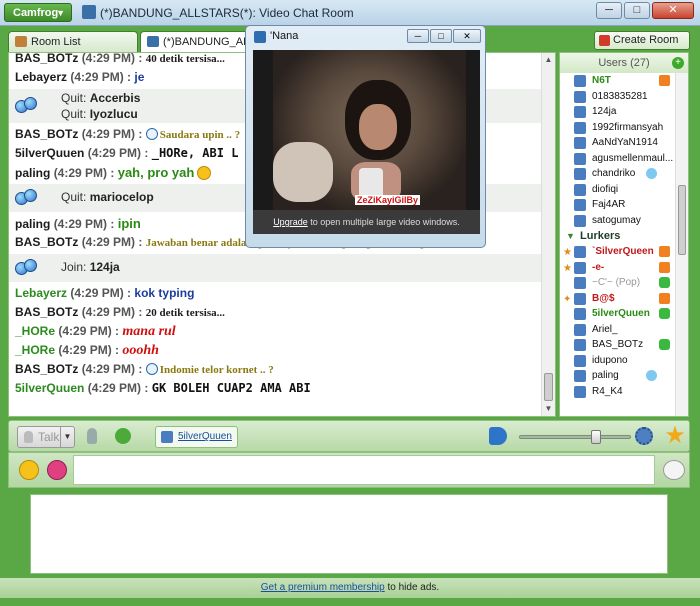 The width and height of the screenshot is (700, 606). What do you see at coordinates (349, 436) in the screenshot?
I see `media-controls: Talk ▼ 5ilverQuuen ★` at bounding box center [349, 436].